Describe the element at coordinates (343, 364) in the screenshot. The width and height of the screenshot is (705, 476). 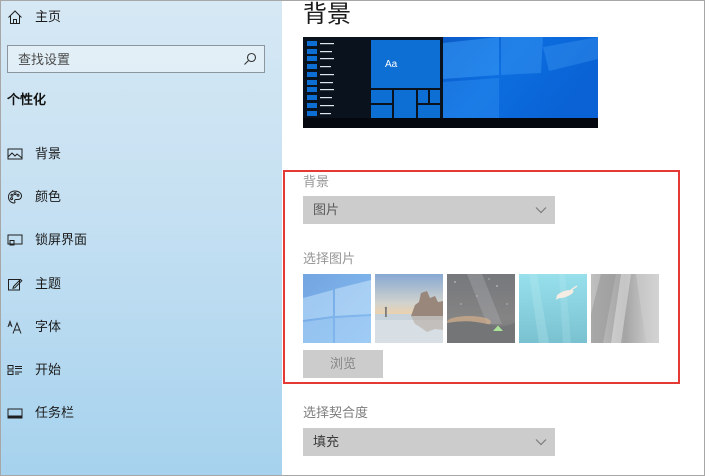
I see `browse-button: 浏览` at that location.